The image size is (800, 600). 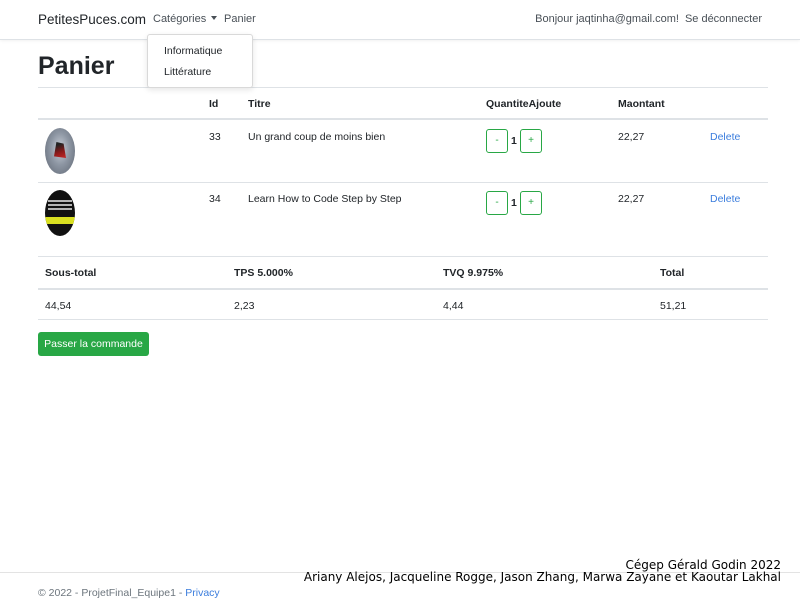 What do you see at coordinates (317, 137) in the screenshot?
I see `row-title: Un grand coup de moins bien` at bounding box center [317, 137].